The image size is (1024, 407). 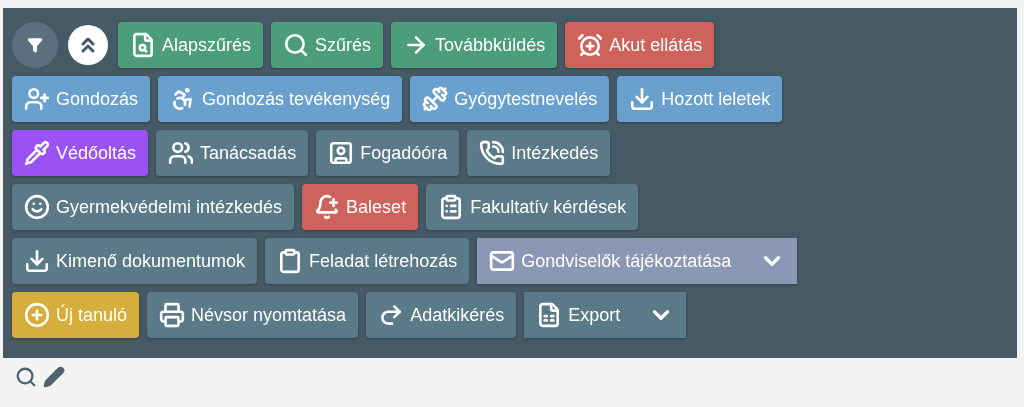 What do you see at coordinates (172, 315) in the screenshot?
I see `printer-icon` at bounding box center [172, 315].